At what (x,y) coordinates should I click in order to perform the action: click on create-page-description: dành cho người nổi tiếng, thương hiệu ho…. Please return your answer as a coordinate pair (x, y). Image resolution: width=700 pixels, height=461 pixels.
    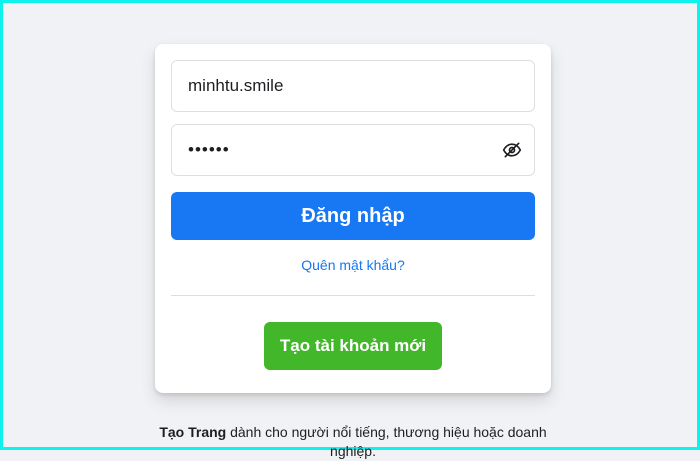
    Looking at the image, I should click on (386, 441).